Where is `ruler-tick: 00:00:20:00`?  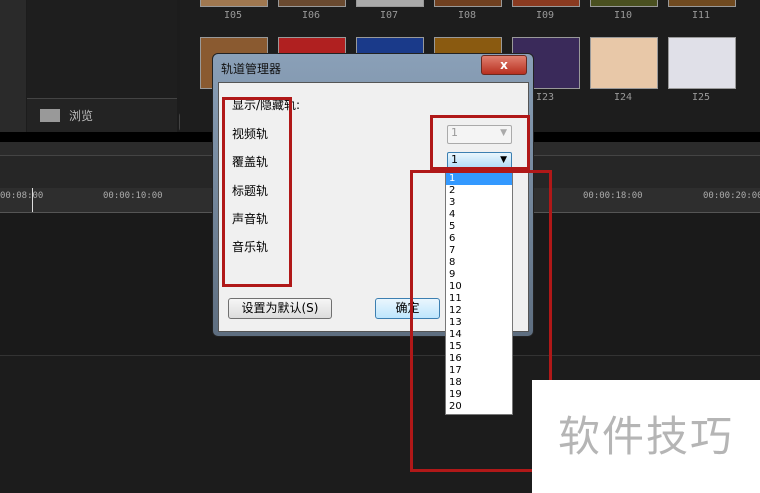
ruler-tick: 00:00:20:00 is located at coordinates (731, 196).